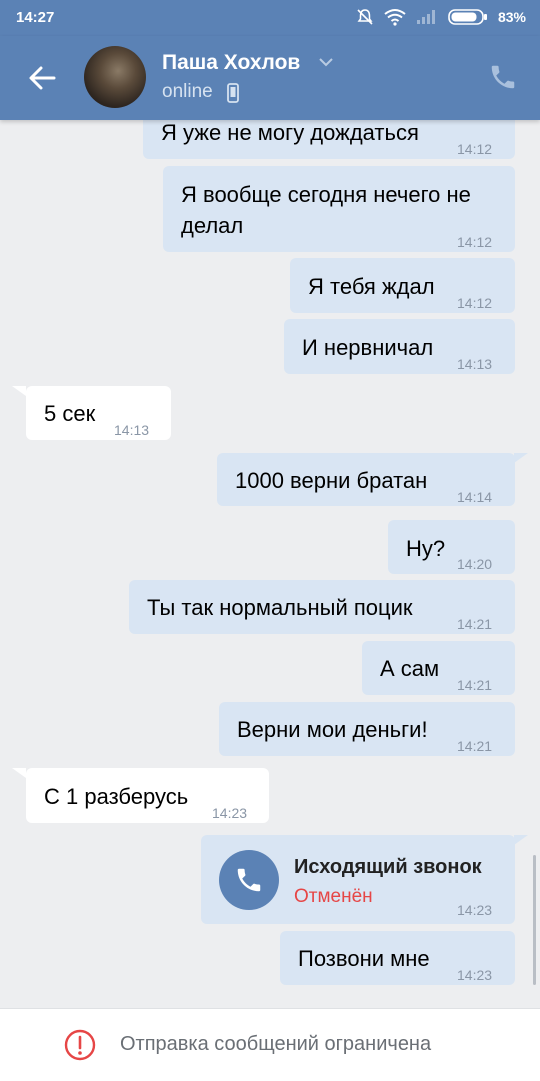 The image size is (540, 1081). What do you see at coordinates (116, 796) in the screenshot?
I see `message-text: С 1 разберусь` at bounding box center [116, 796].